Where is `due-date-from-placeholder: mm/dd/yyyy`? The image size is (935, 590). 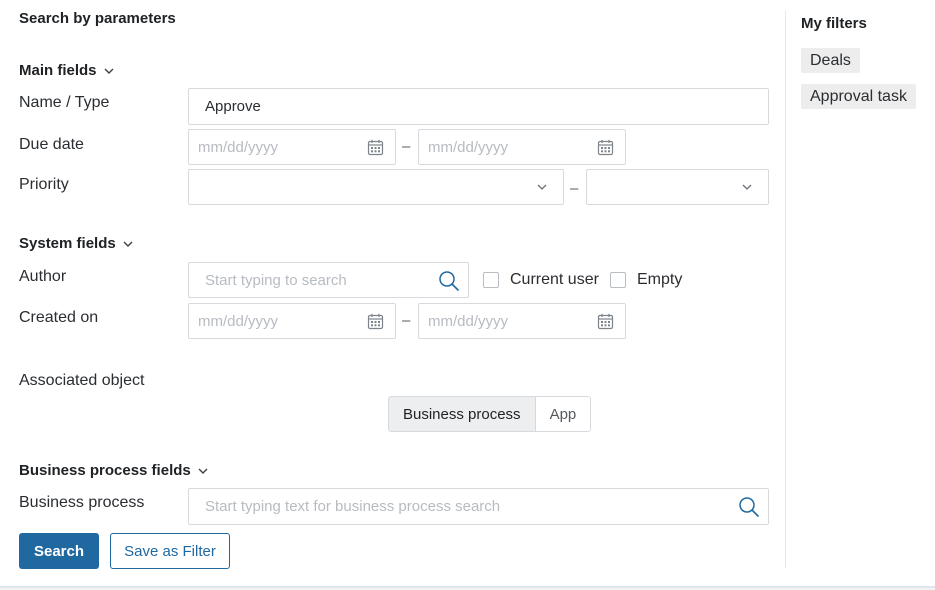
due-date-from-placeholder: mm/dd/yyyy is located at coordinates (238, 147).